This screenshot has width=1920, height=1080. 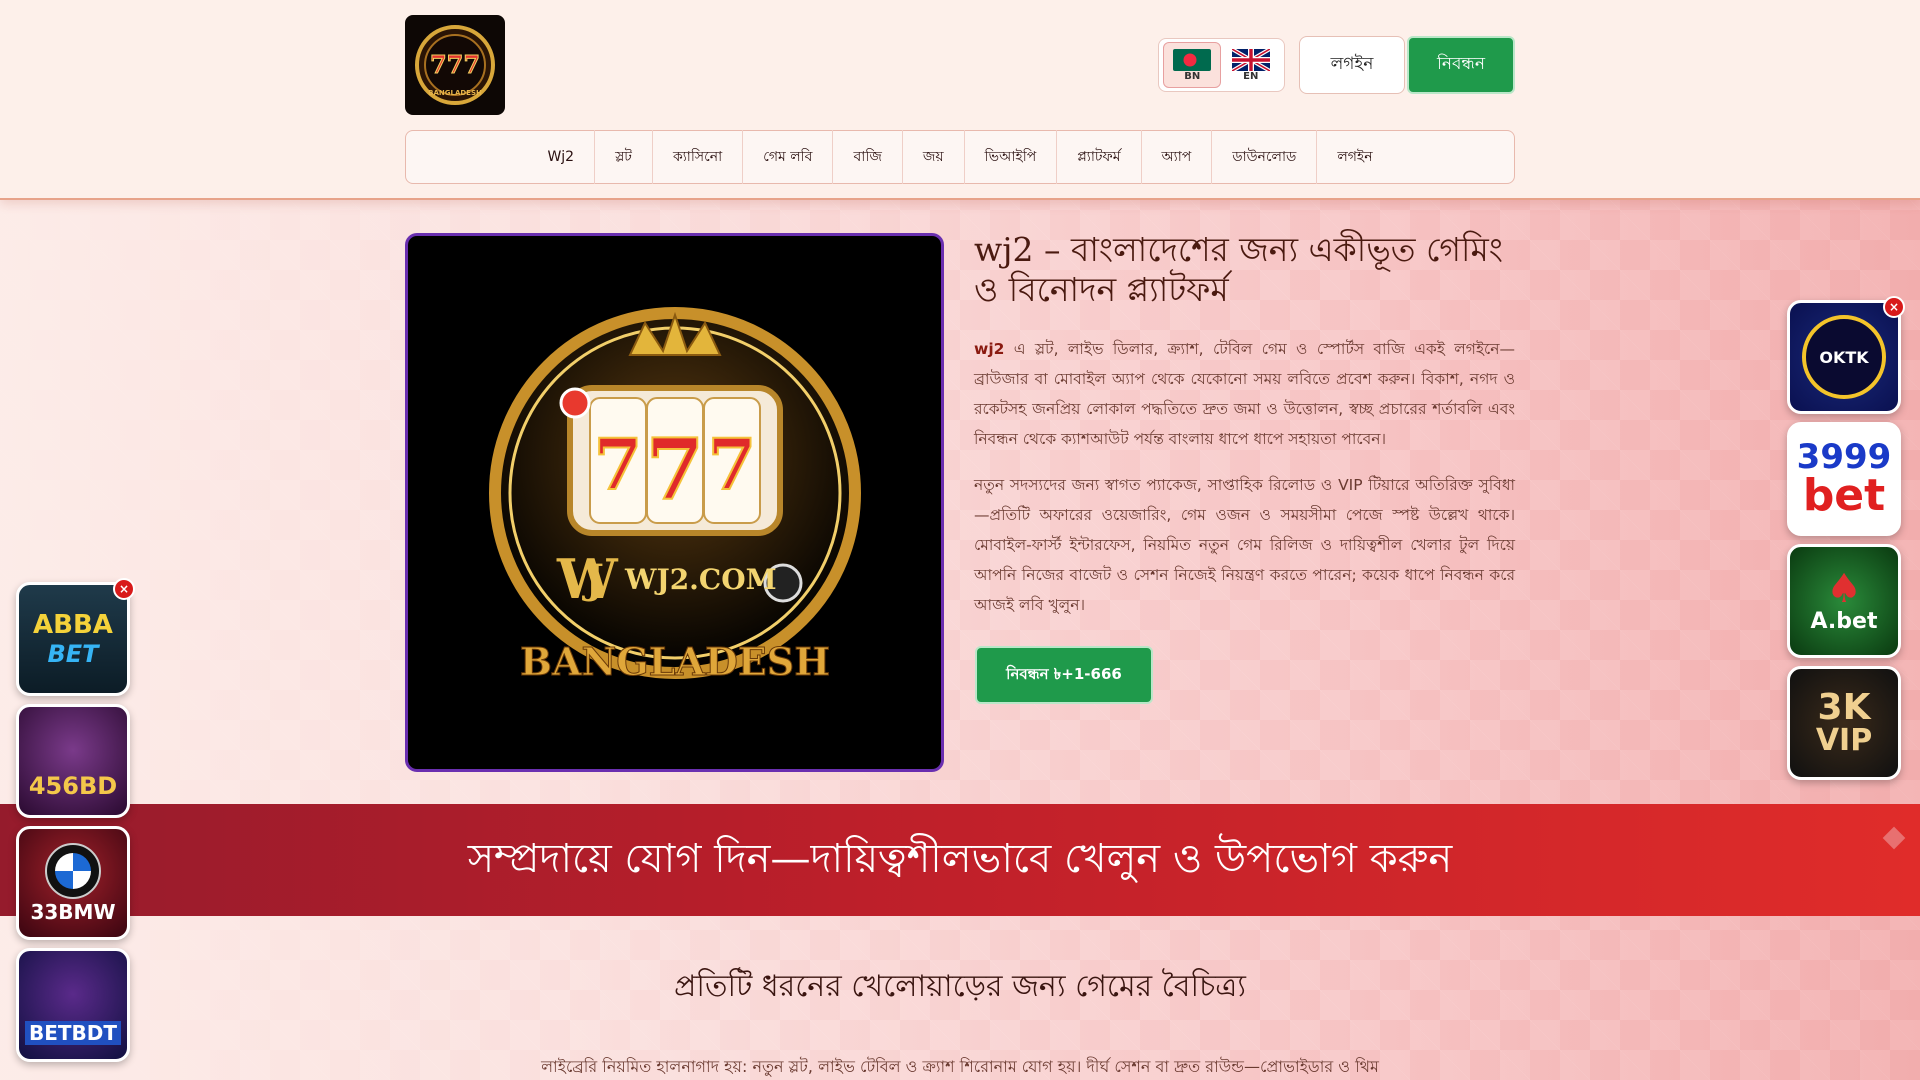 What do you see at coordinates (1192, 59) in the screenshot?
I see `bd-flag-icon` at bounding box center [1192, 59].